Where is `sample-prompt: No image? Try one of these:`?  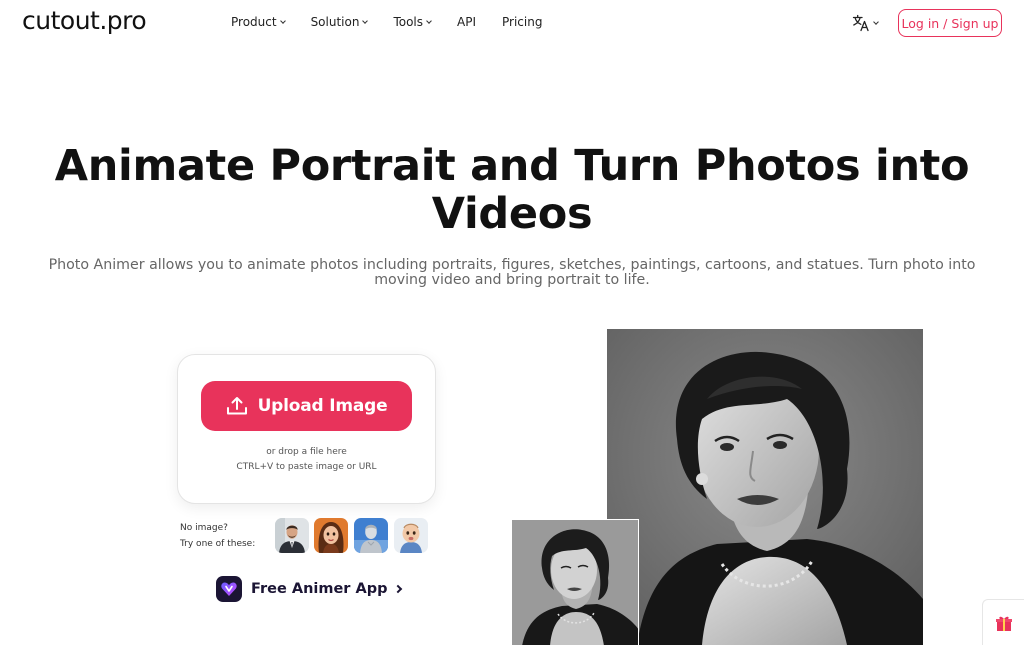
sample-prompt: No image? Try one of these: is located at coordinates (217, 536).